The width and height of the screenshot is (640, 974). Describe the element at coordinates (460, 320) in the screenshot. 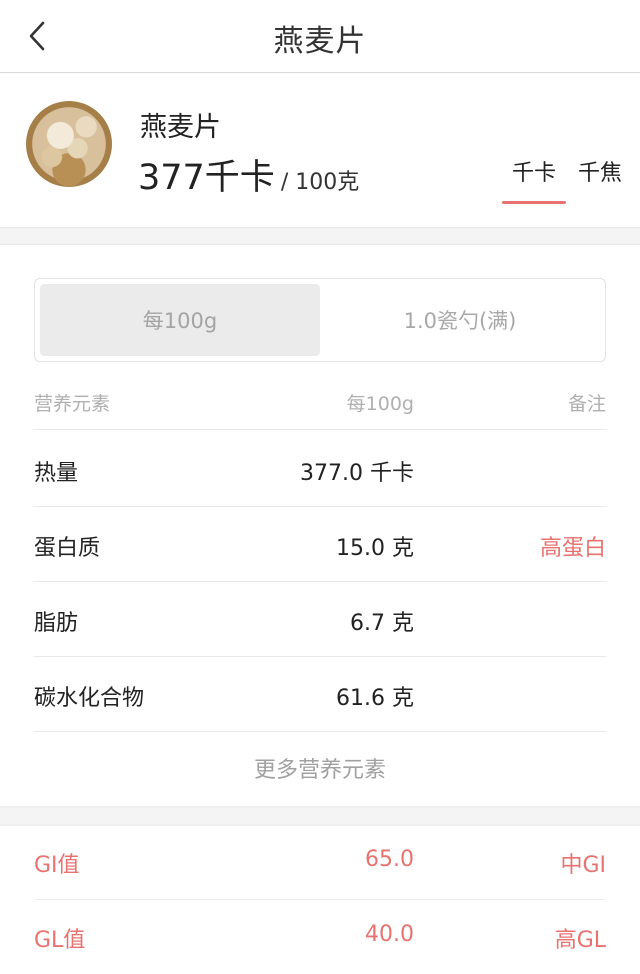

I see `portion-option-spoon: 1.0瓷勺(满)` at that location.